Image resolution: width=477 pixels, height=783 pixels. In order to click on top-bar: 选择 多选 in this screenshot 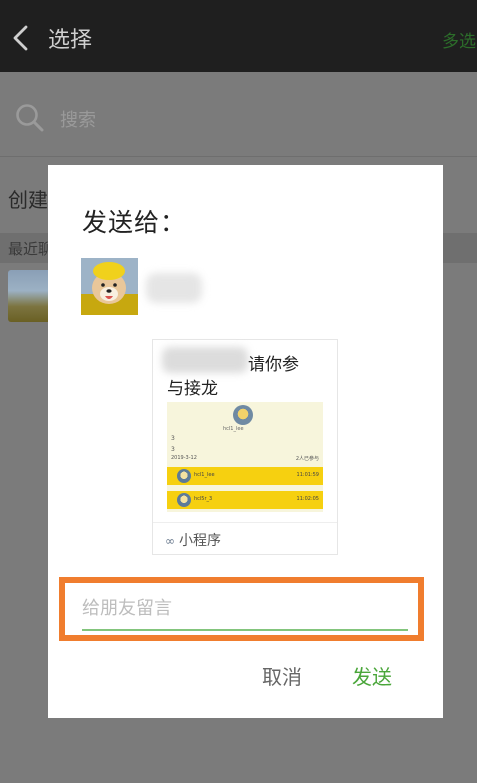, I will do `click(238, 36)`.